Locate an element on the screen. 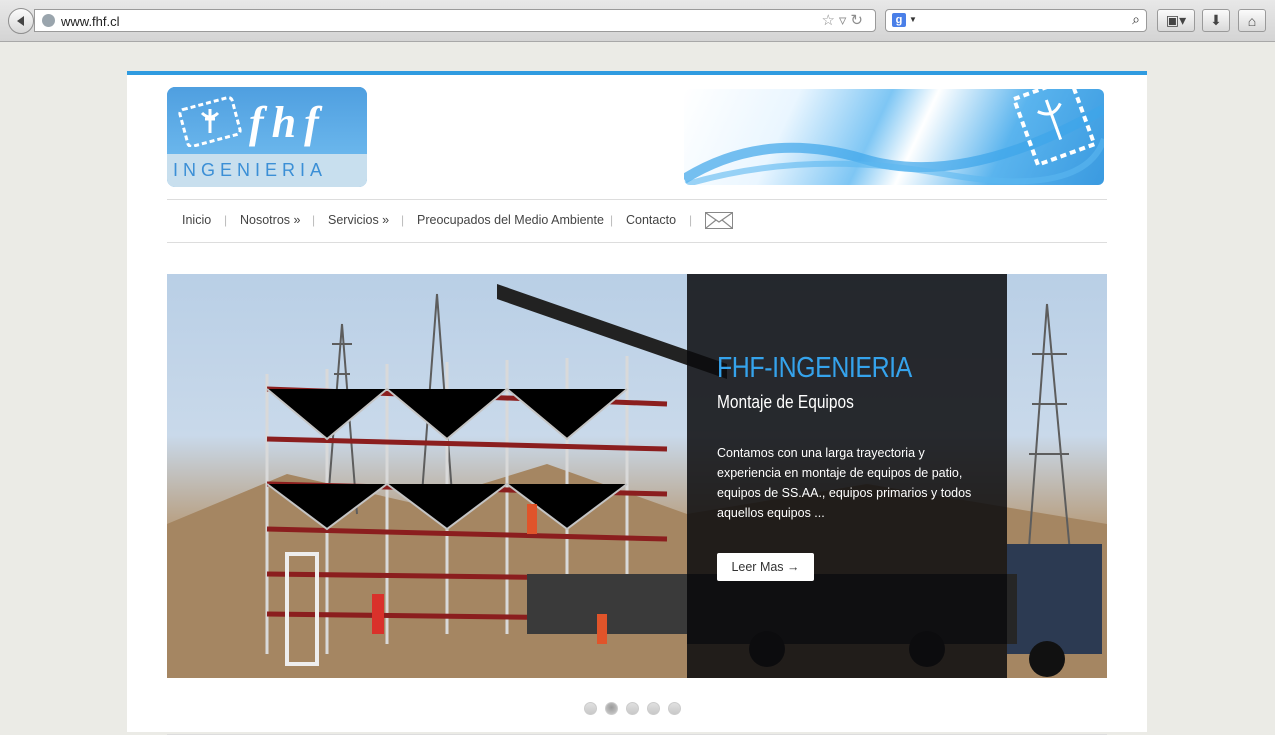  nav-item-servicios: Servicios » is located at coordinates (358, 220).